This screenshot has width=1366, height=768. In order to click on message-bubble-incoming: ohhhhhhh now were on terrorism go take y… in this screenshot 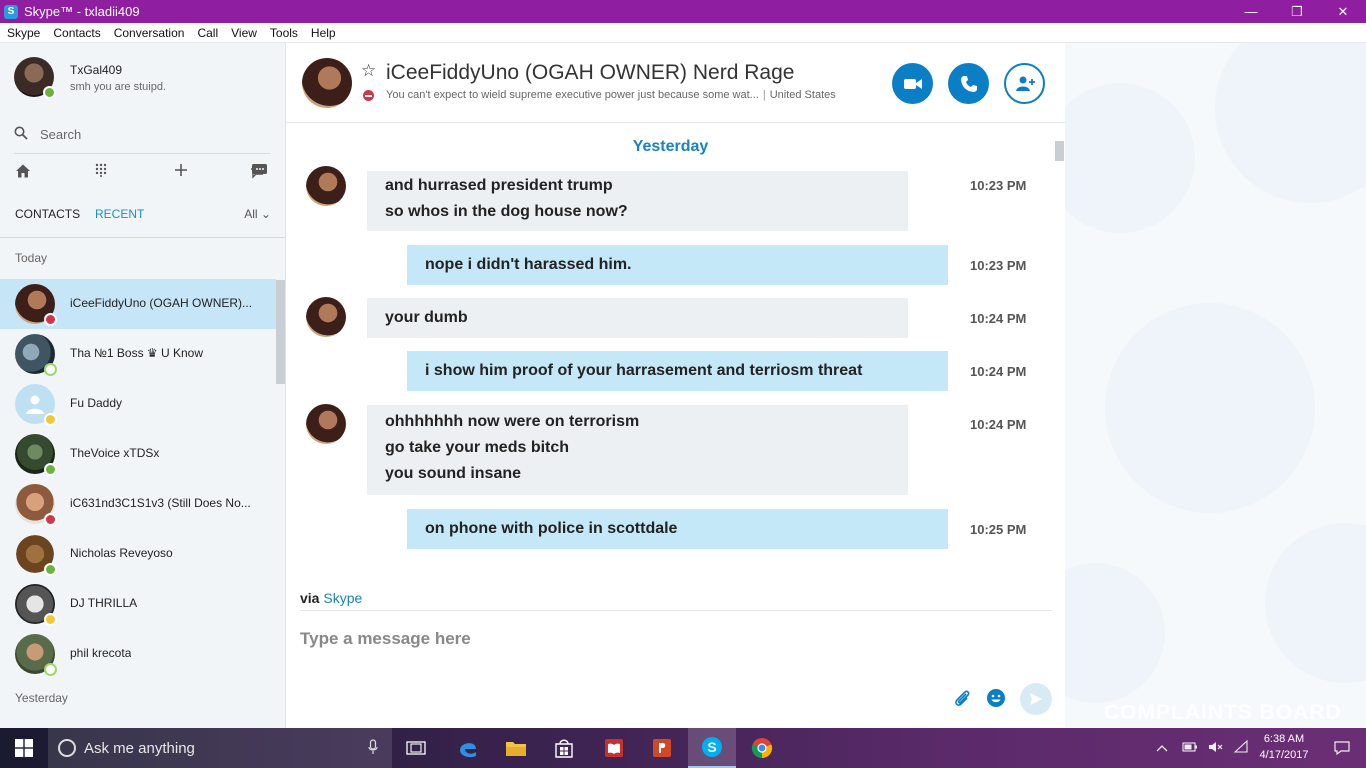, I will do `click(637, 450)`.